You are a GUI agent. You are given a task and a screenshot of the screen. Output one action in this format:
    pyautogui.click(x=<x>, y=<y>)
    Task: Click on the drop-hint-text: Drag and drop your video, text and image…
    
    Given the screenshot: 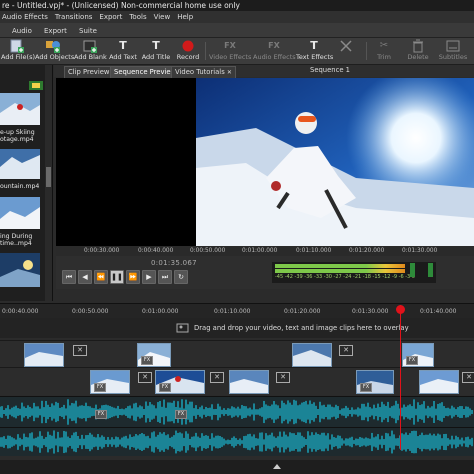 What is the action you would take?
    pyautogui.click(x=301, y=328)
    